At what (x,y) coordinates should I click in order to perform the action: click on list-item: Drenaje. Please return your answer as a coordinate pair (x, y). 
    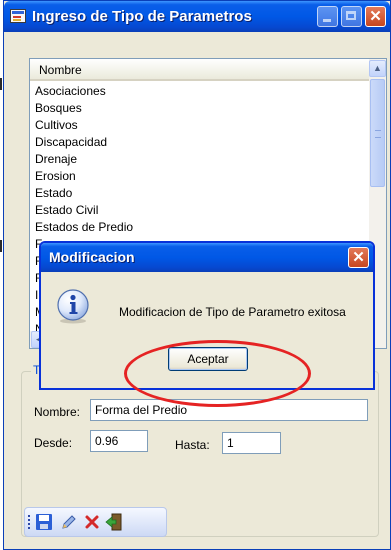
    Looking at the image, I should click on (200, 159).